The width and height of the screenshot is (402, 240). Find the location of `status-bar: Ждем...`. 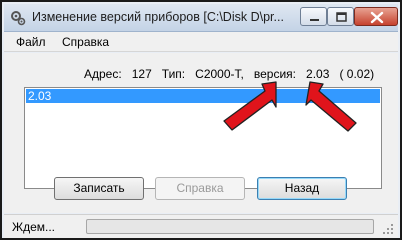

status-bar: Ждем... is located at coordinates (201, 226).